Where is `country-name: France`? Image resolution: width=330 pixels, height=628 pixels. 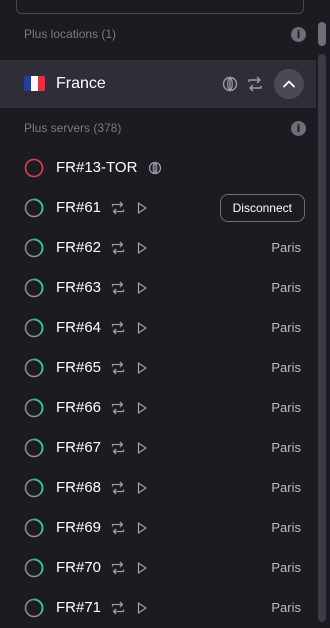 country-name: France is located at coordinates (81, 83).